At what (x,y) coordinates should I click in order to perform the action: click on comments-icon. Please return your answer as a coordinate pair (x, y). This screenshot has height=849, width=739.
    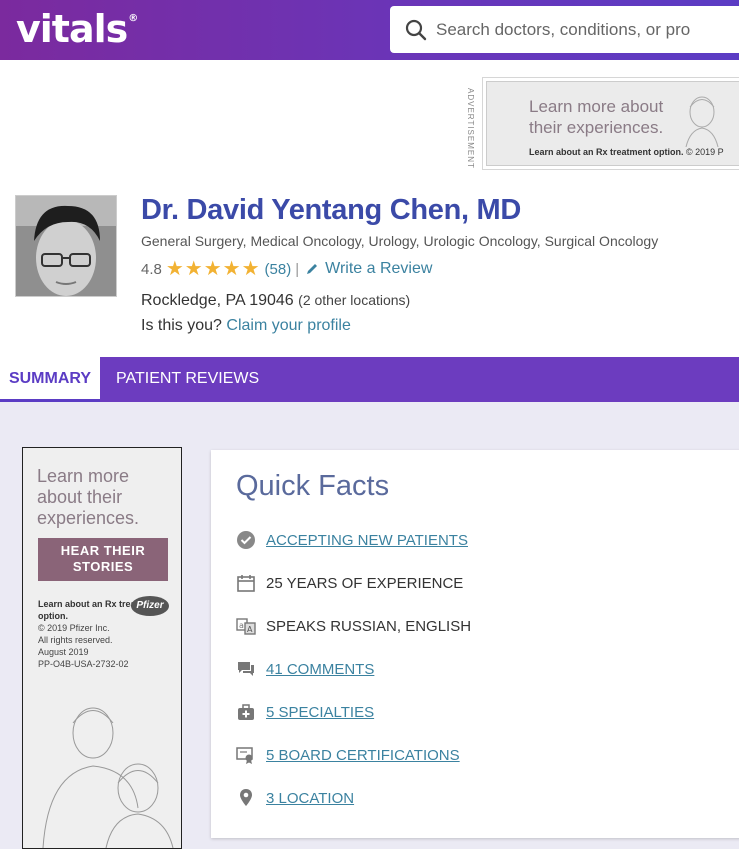
    Looking at the image, I should click on (246, 669).